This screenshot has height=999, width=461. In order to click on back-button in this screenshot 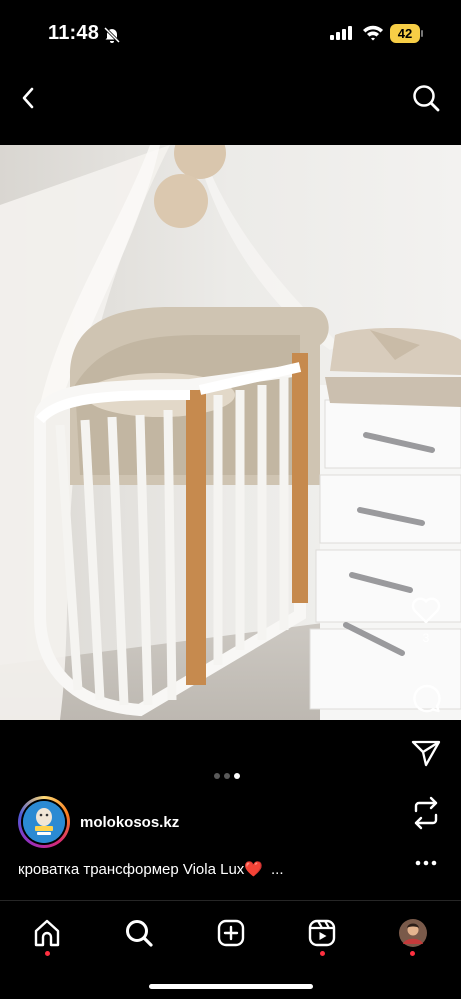, I will do `click(28, 98)`.